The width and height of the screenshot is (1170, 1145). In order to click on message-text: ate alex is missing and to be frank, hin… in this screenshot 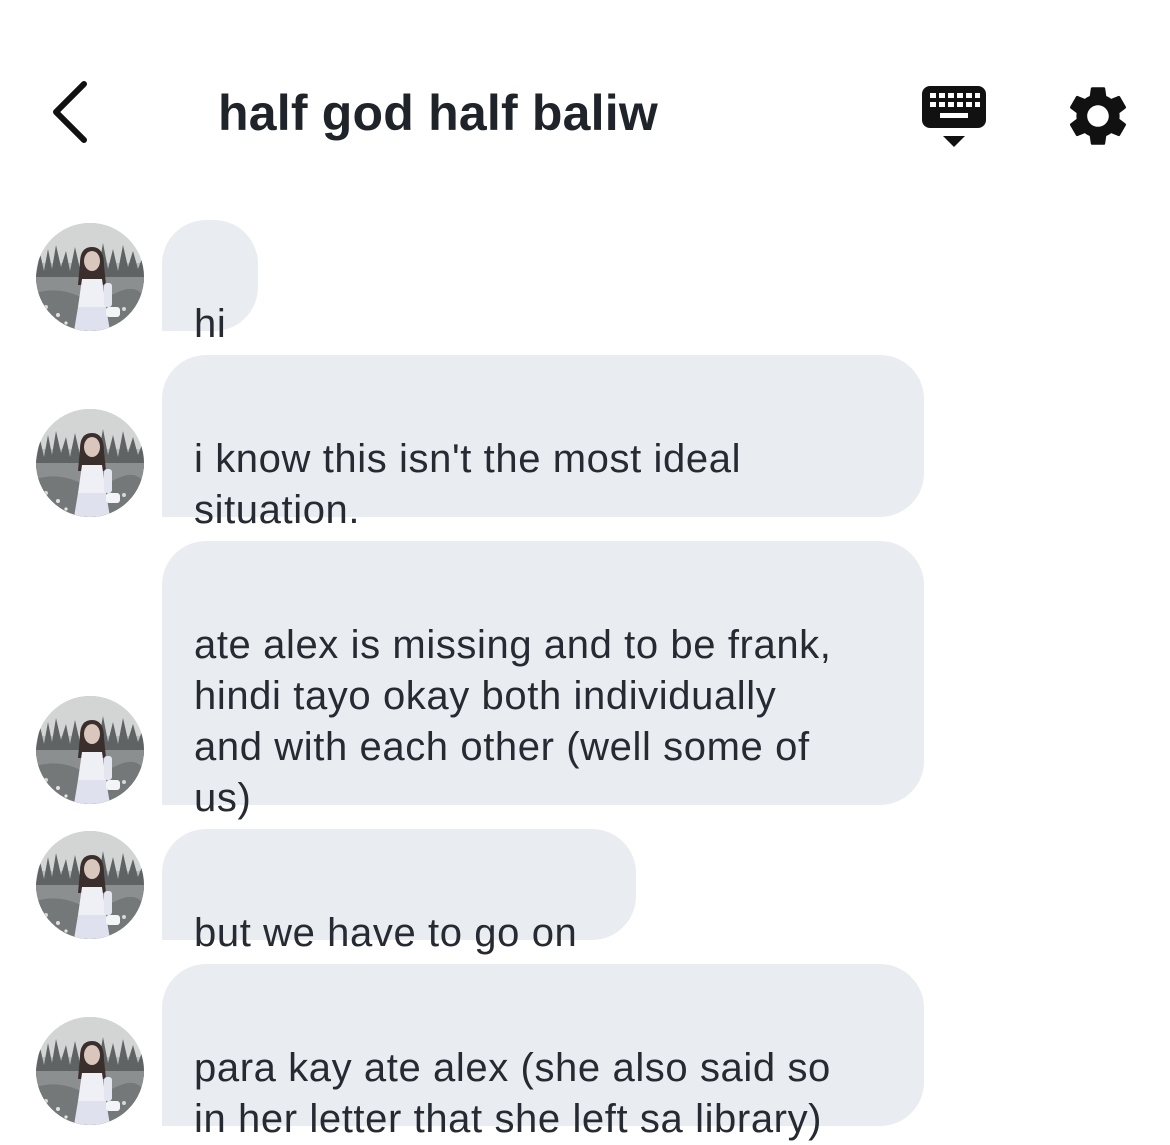, I will do `click(513, 721)`.